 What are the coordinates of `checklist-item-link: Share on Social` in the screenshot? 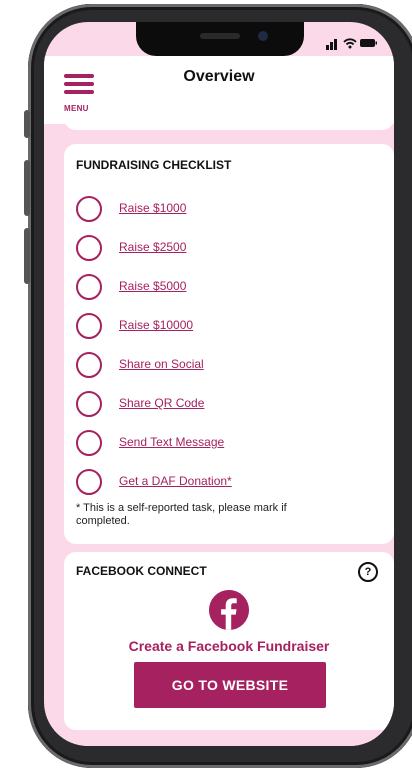 It's located at (161, 364).